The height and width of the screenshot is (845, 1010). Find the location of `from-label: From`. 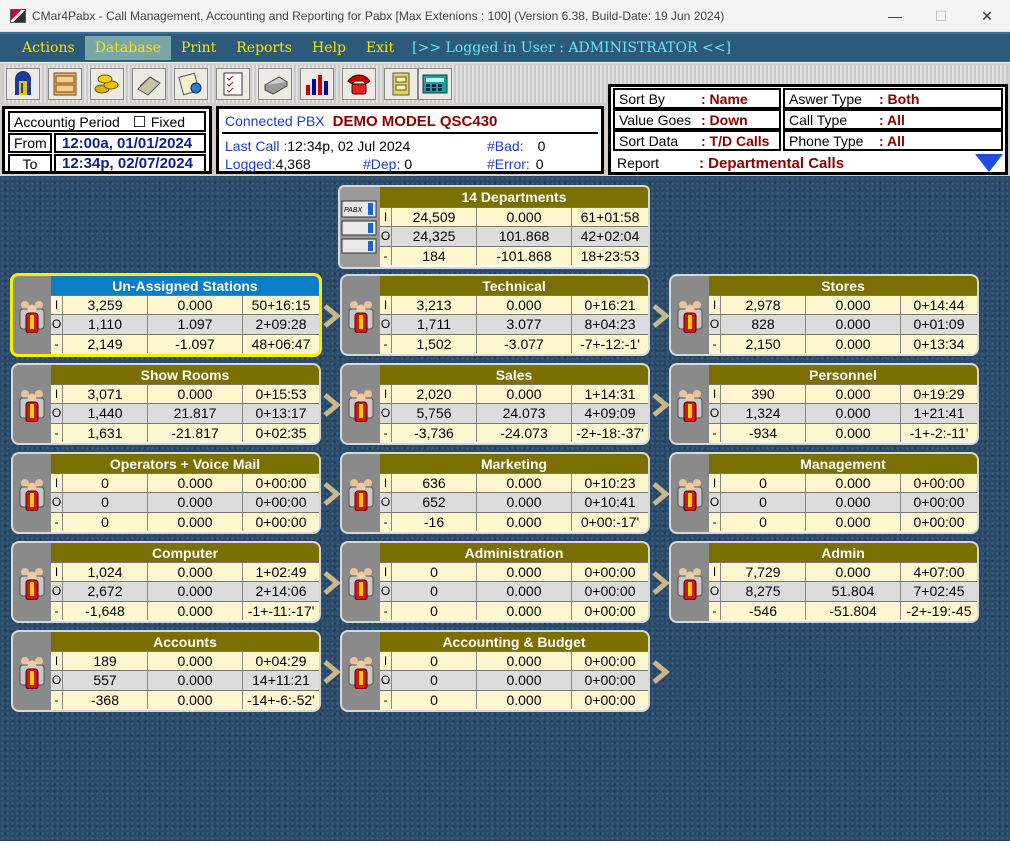

from-label: From is located at coordinates (30, 143).